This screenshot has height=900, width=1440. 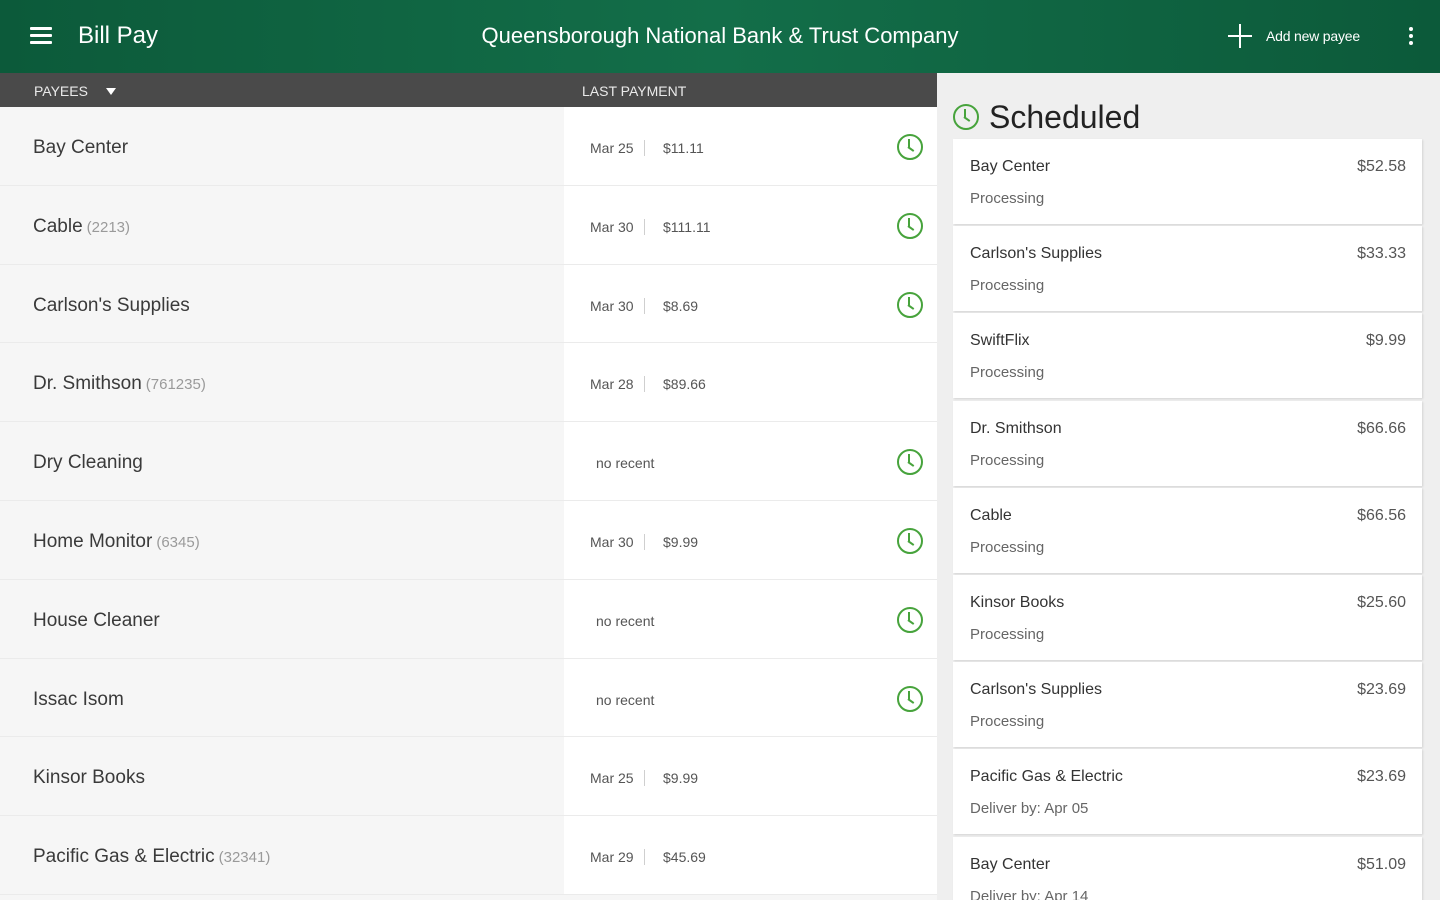 I want to click on last-payment-cell: Mar 30 $8.69, so click(x=750, y=303).